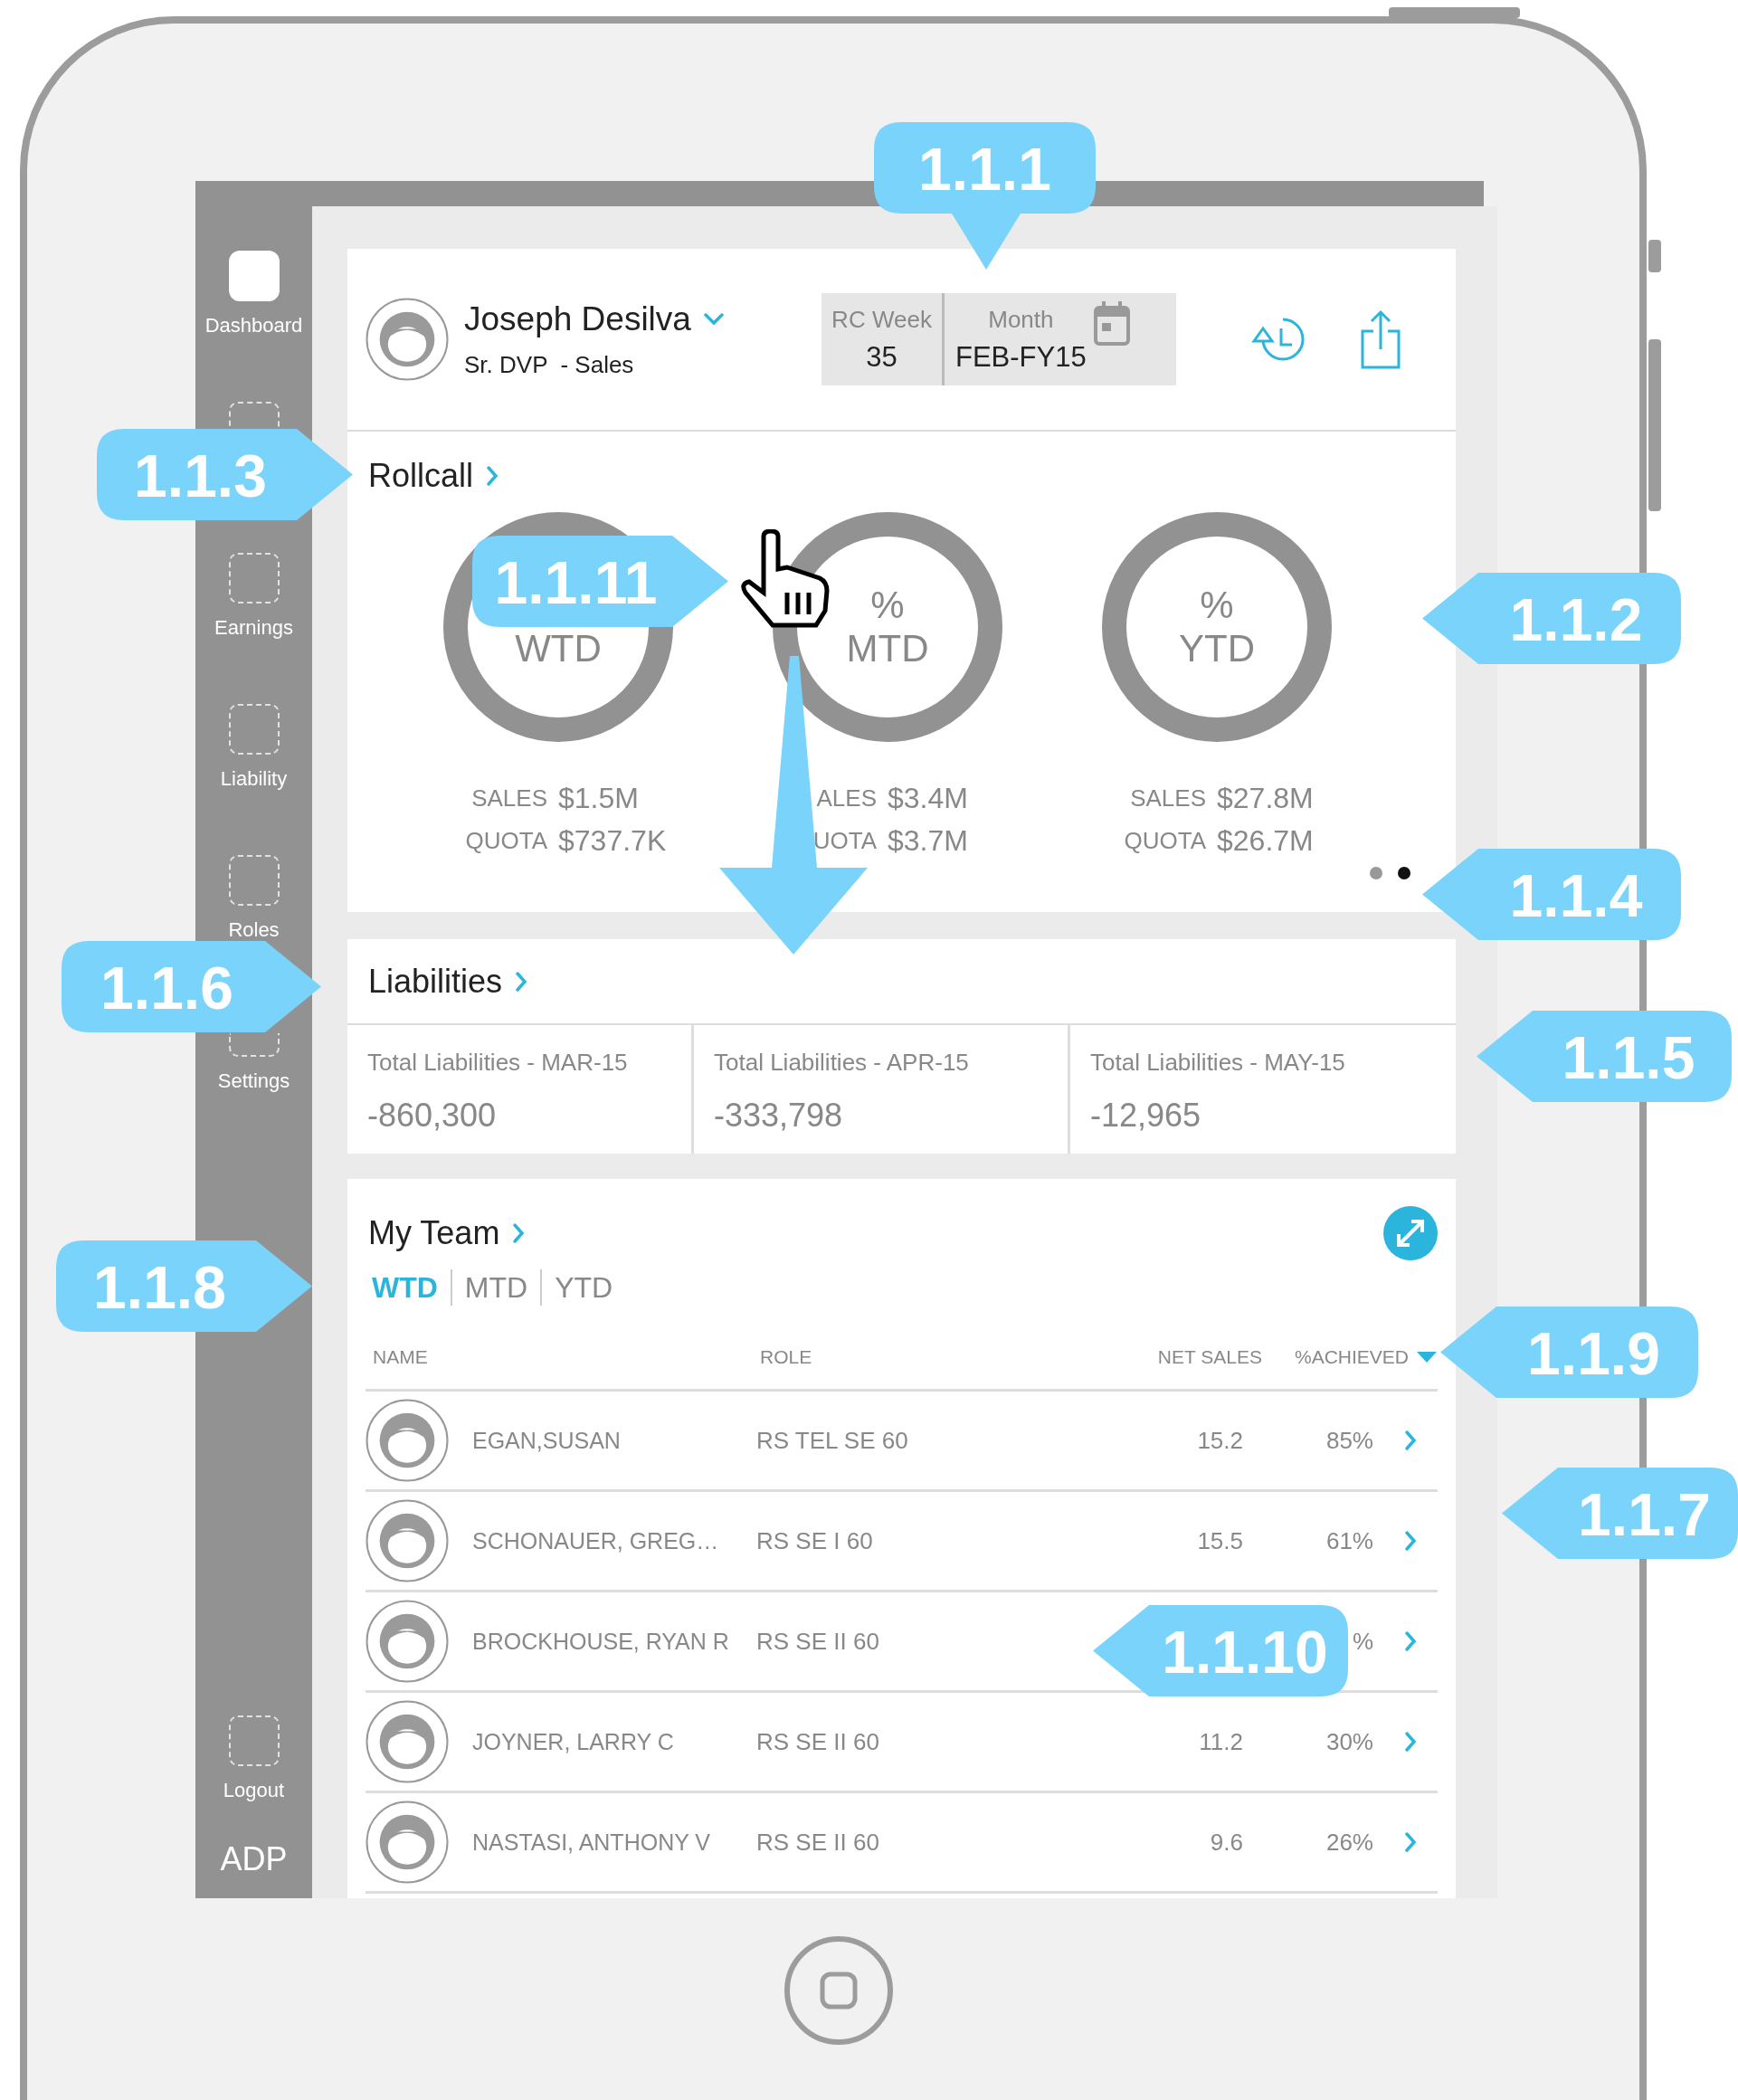 This screenshot has height=2100, width=1738. I want to click on annotation-callout: 1.1.8, so click(184, 1286).